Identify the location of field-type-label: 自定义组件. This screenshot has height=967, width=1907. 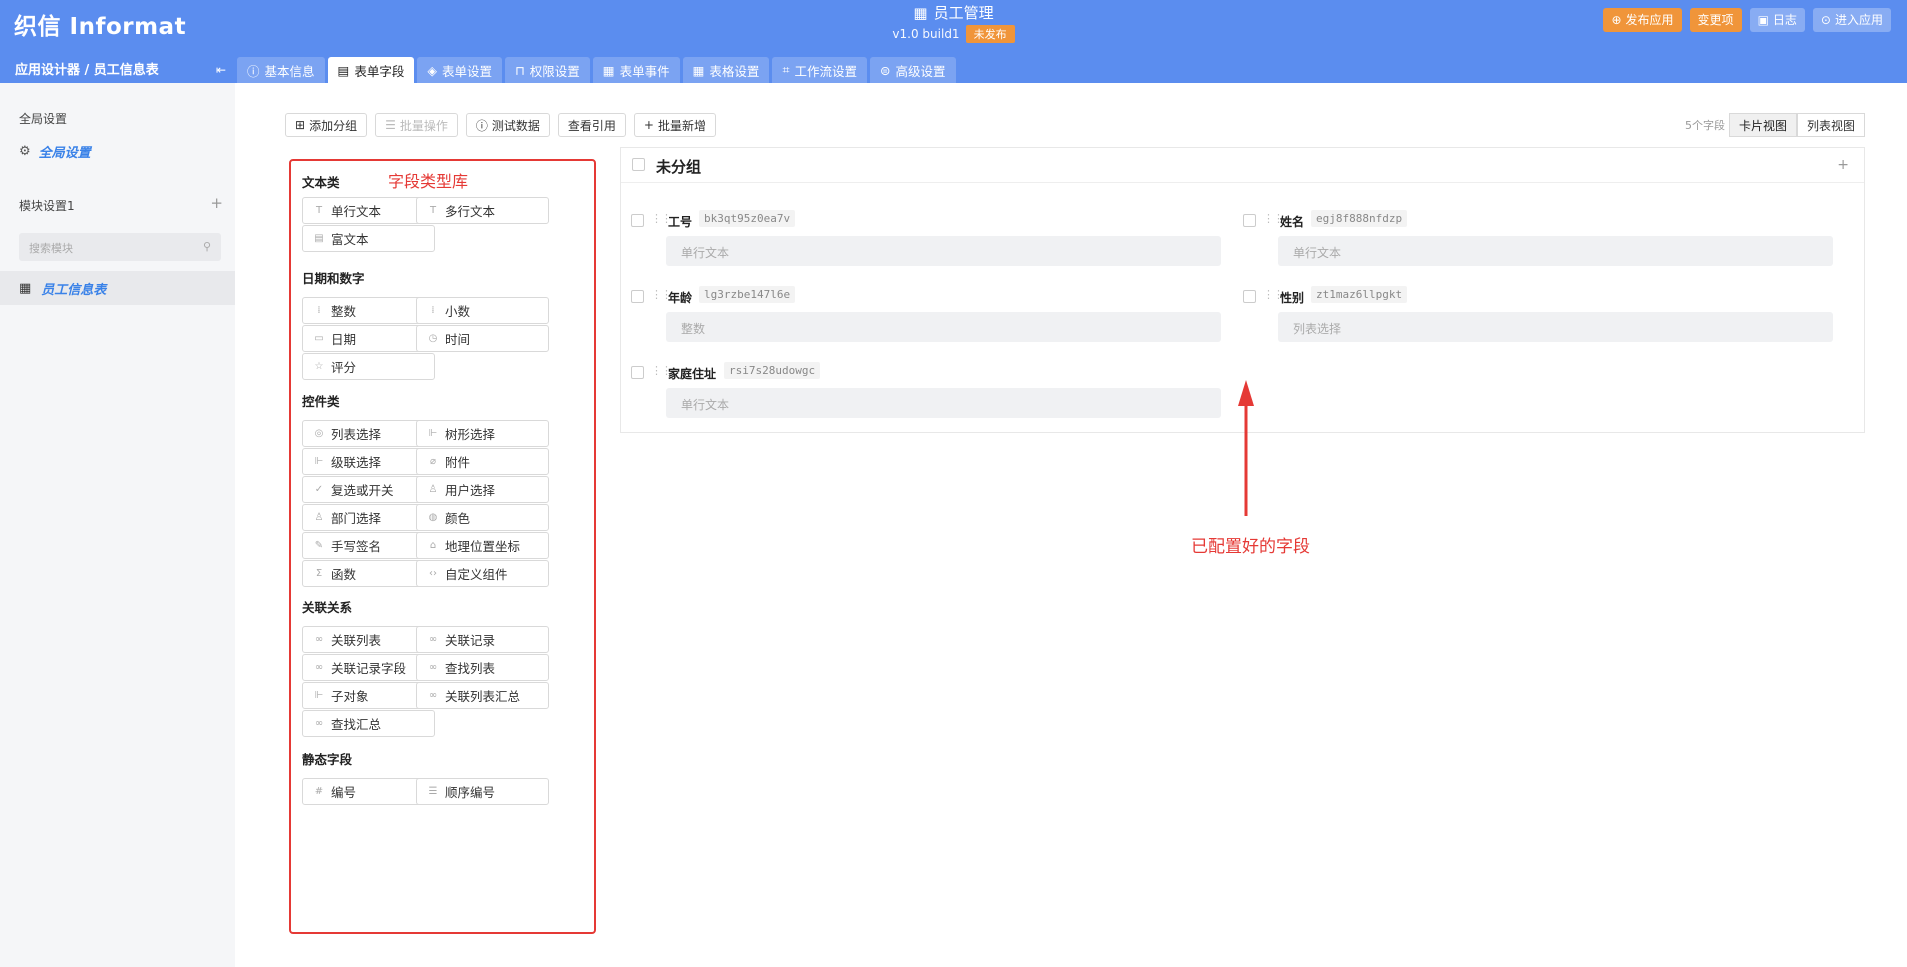
(476, 574).